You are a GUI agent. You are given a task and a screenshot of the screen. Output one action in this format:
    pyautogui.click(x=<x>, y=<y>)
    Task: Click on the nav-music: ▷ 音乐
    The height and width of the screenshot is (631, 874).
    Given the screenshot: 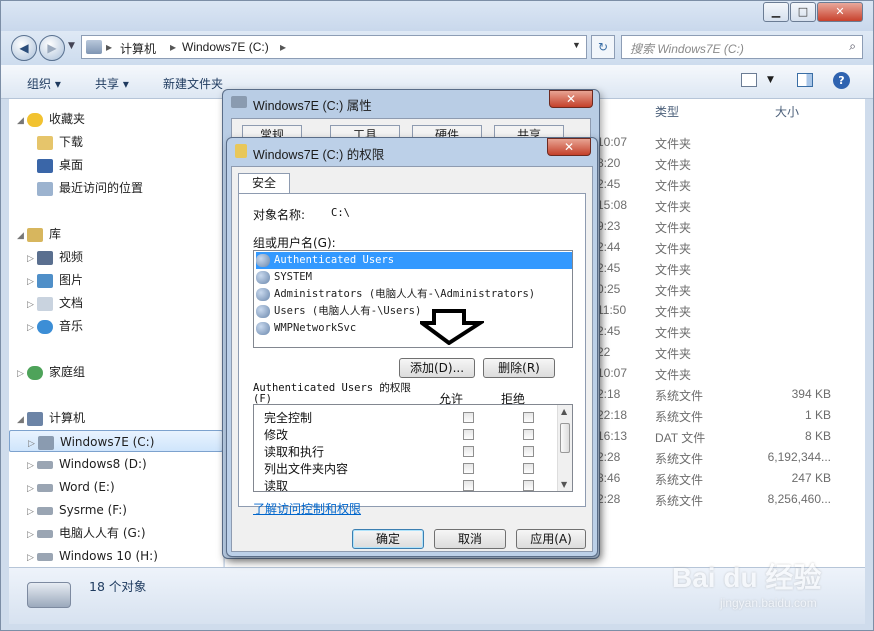 What is the action you would take?
    pyautogui.click(x=55, y=326)
    